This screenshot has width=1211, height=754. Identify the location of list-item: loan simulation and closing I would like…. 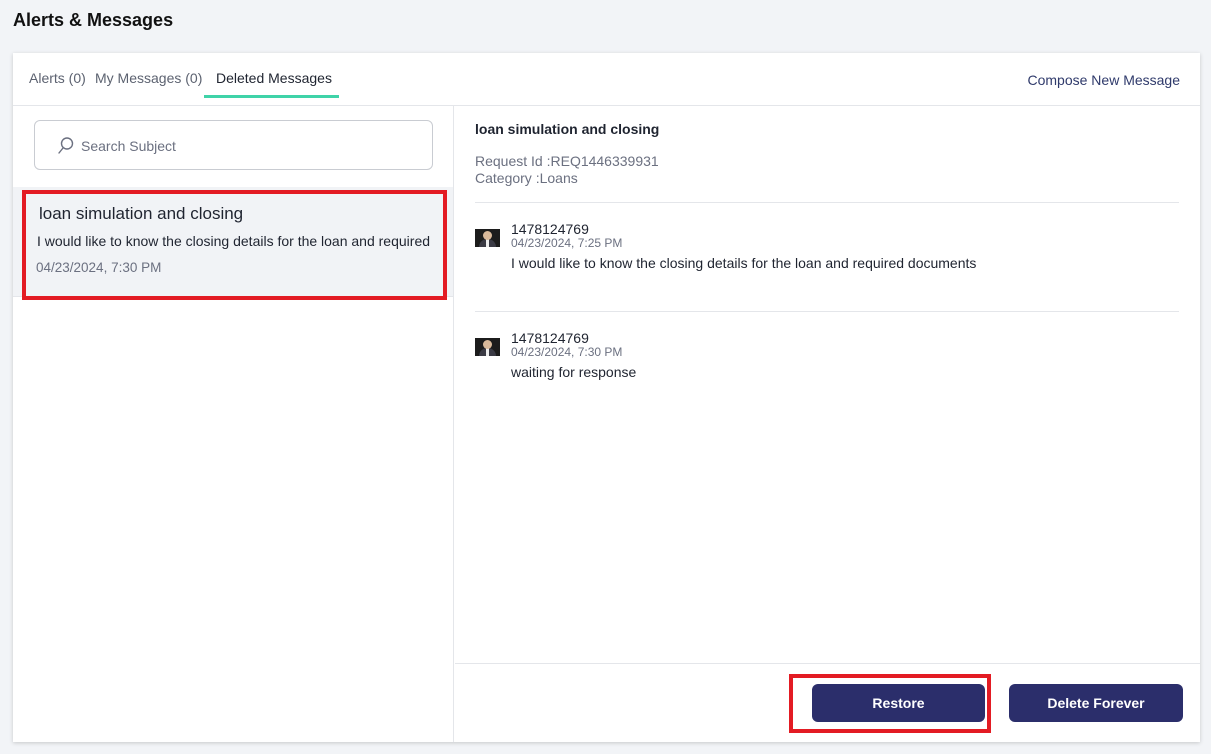
(233, 243).